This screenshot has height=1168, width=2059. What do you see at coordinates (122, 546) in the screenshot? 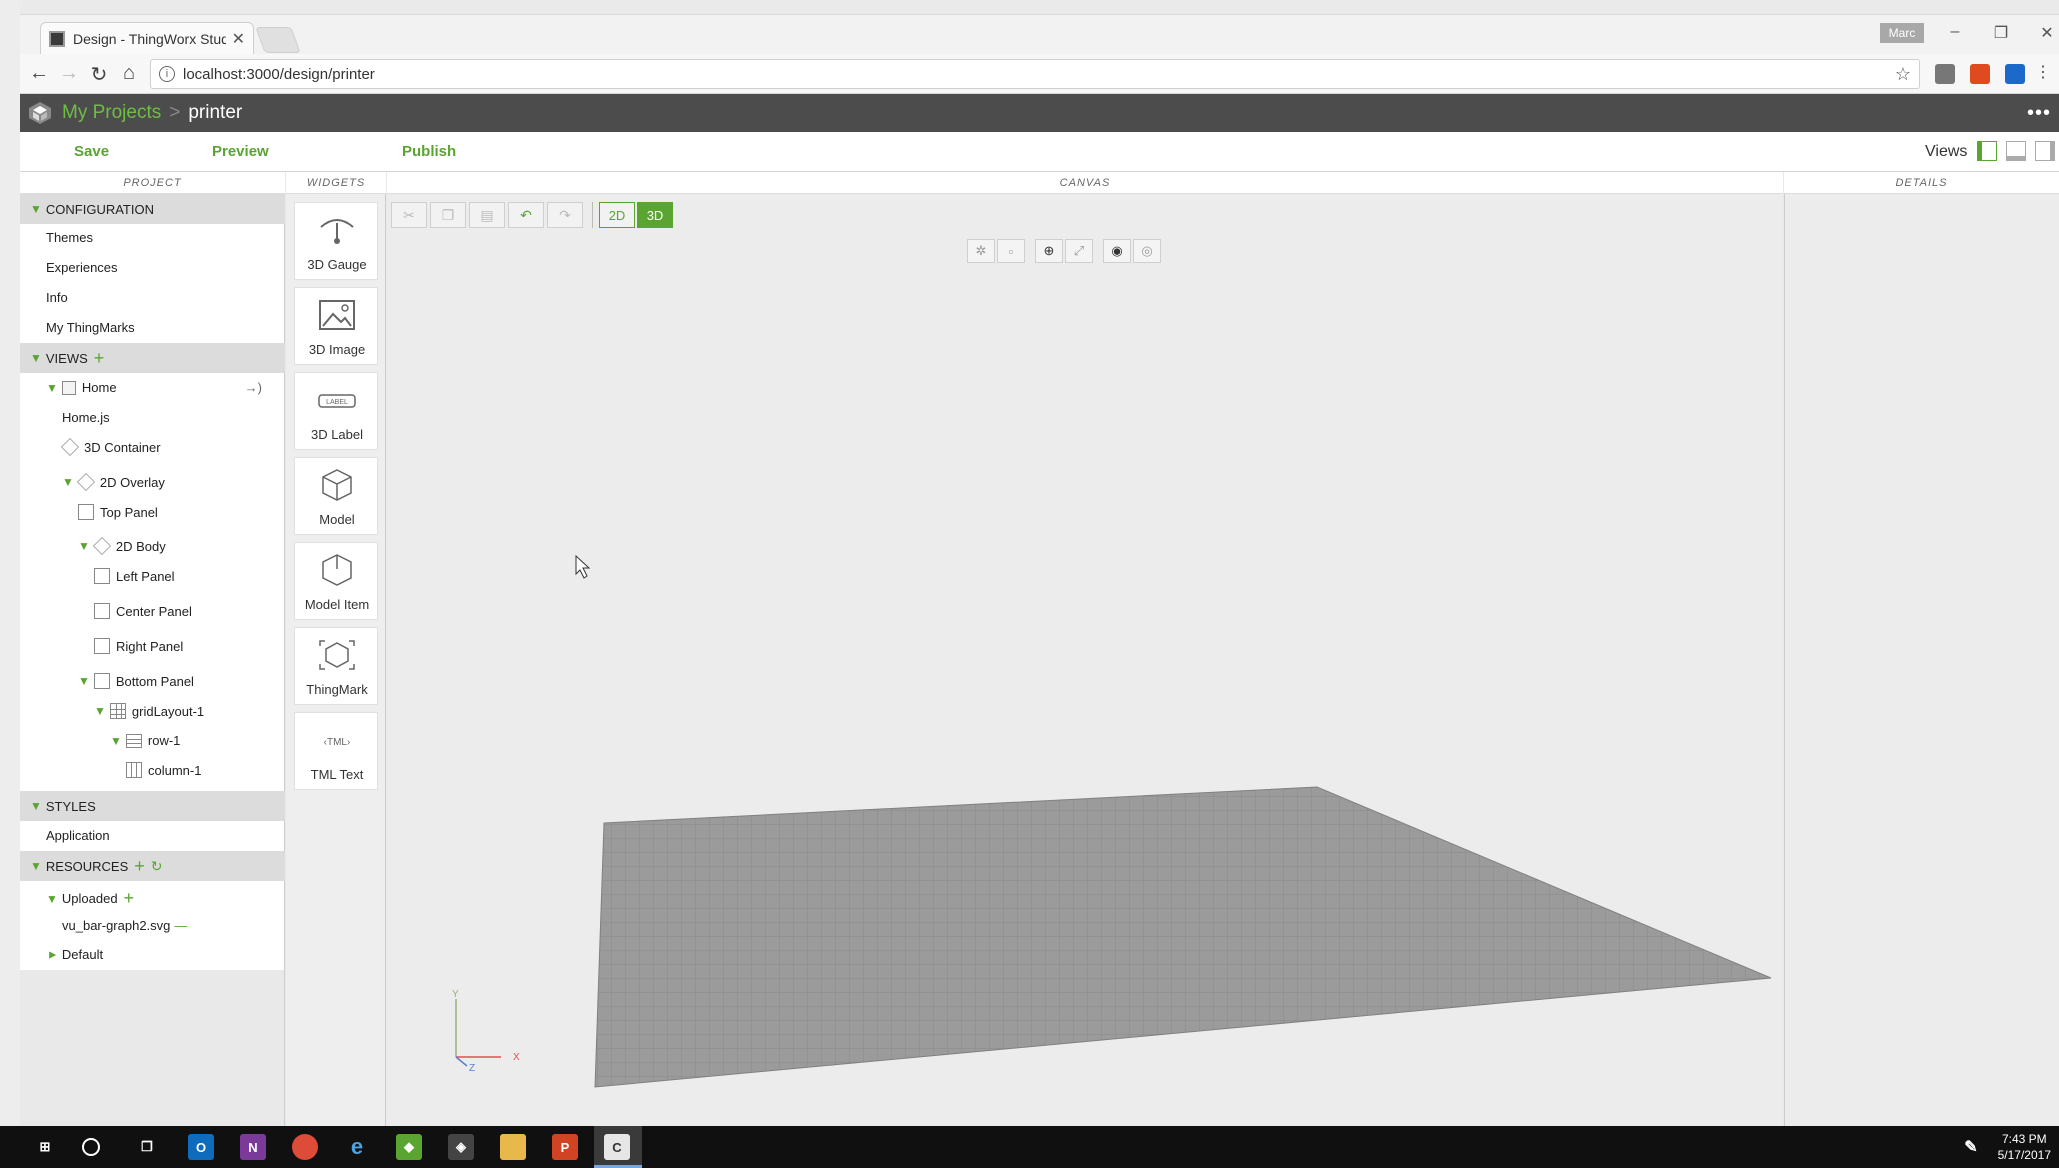
I see `tree-item-2d-body: ▼ 2D Body` at bounding box center [122, 546].